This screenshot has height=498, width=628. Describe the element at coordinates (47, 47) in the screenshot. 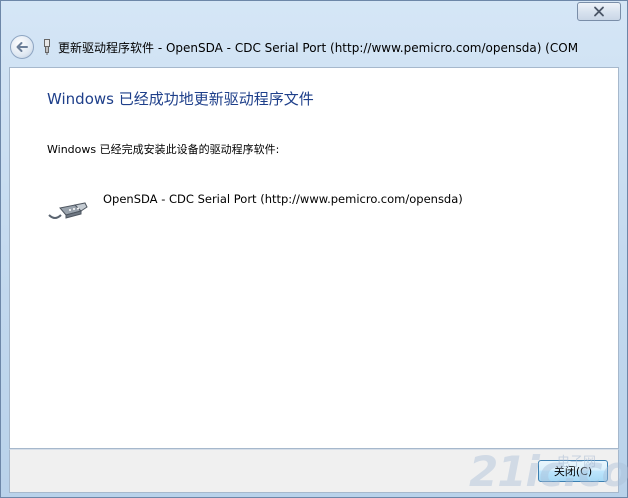

I see `usb-plug-icon` at that location.